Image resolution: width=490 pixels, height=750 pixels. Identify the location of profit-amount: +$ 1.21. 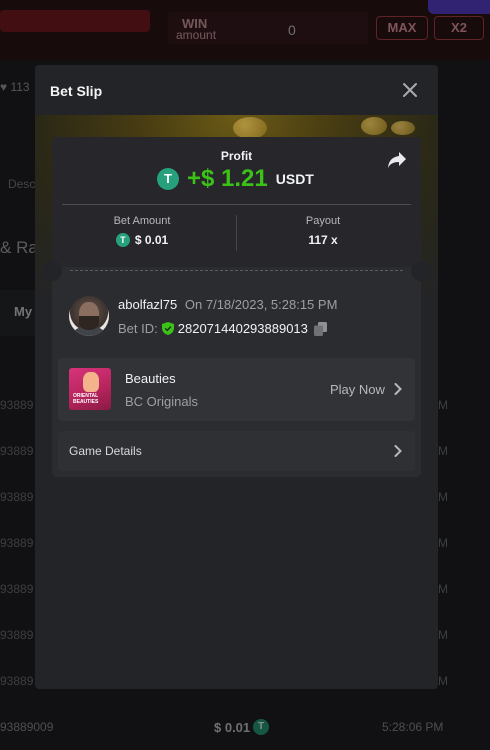
(227, 178).